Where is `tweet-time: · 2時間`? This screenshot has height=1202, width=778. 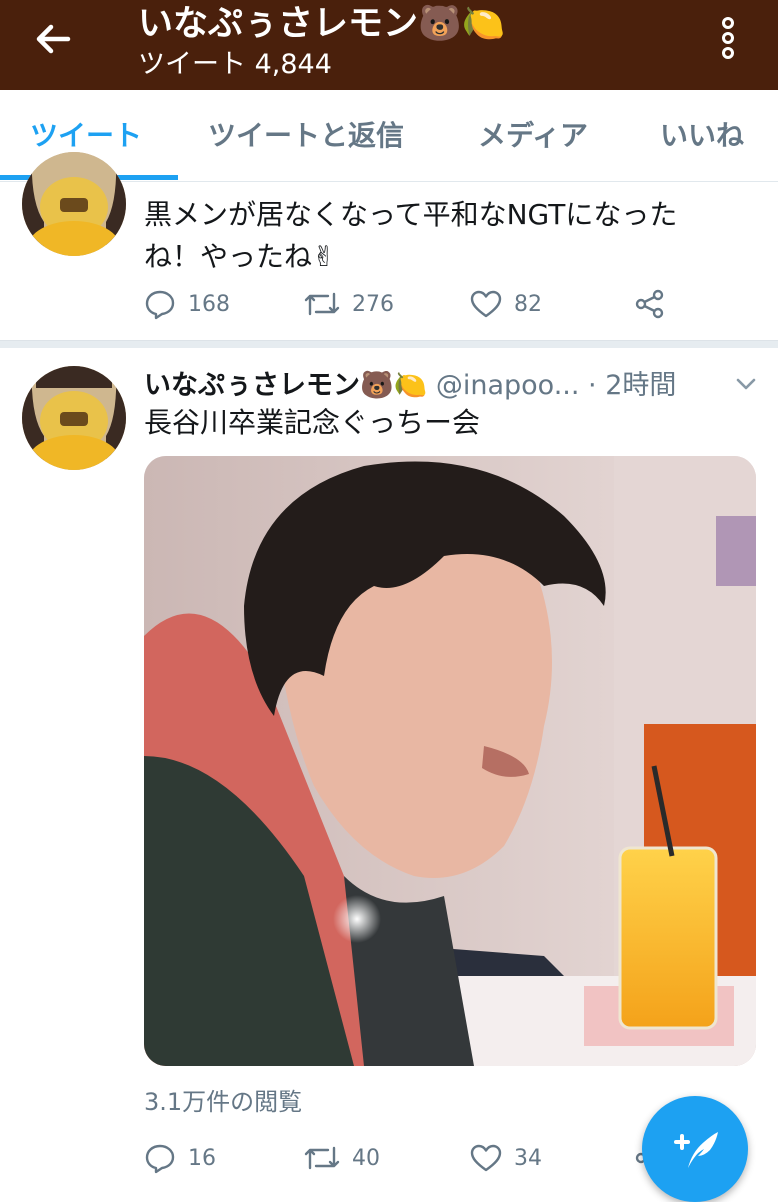 tweet-time: · 2時間 is located at coordinates (632, 385).